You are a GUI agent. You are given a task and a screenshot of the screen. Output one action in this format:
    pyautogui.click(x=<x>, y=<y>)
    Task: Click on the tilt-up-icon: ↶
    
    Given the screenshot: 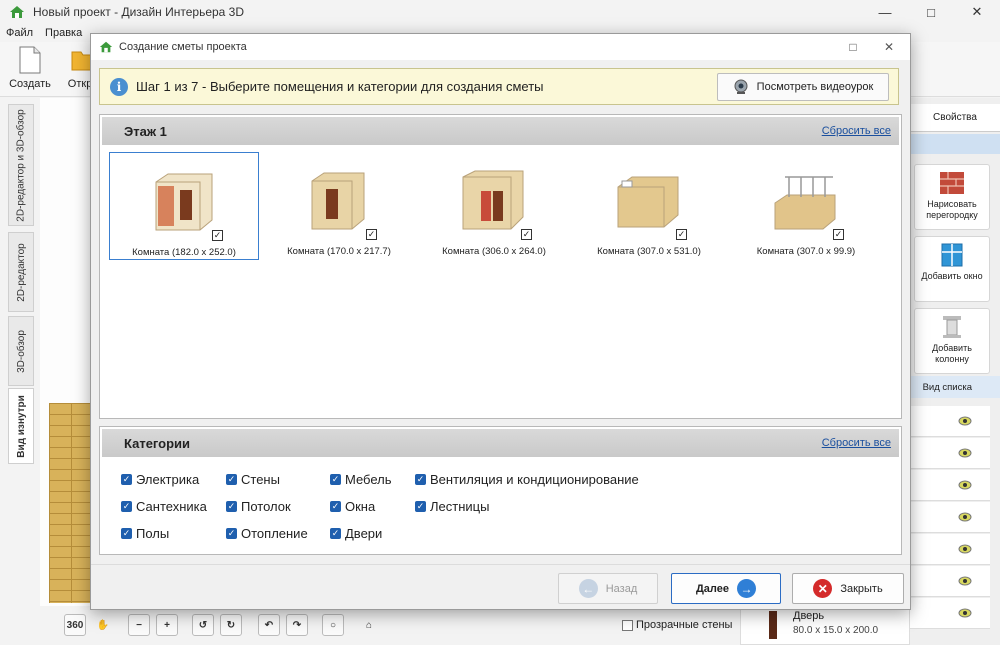 What is the action you would take?
    pyautogui.click(x=269, y=625)
    